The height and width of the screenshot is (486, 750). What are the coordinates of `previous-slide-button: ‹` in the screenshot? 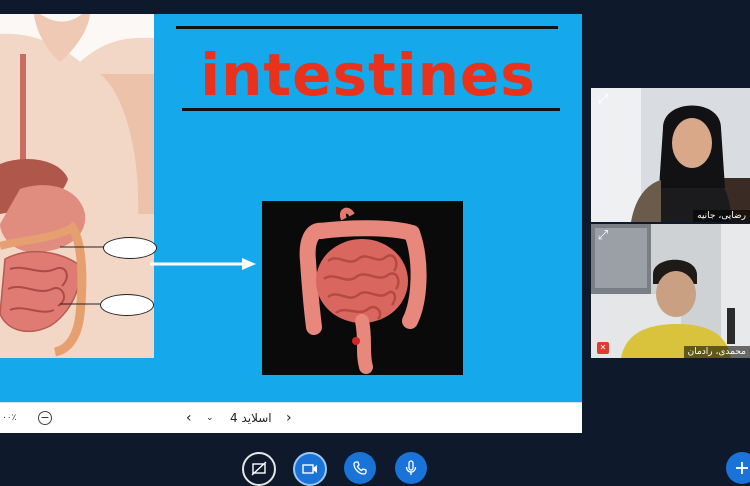 It's located at (189, 418).